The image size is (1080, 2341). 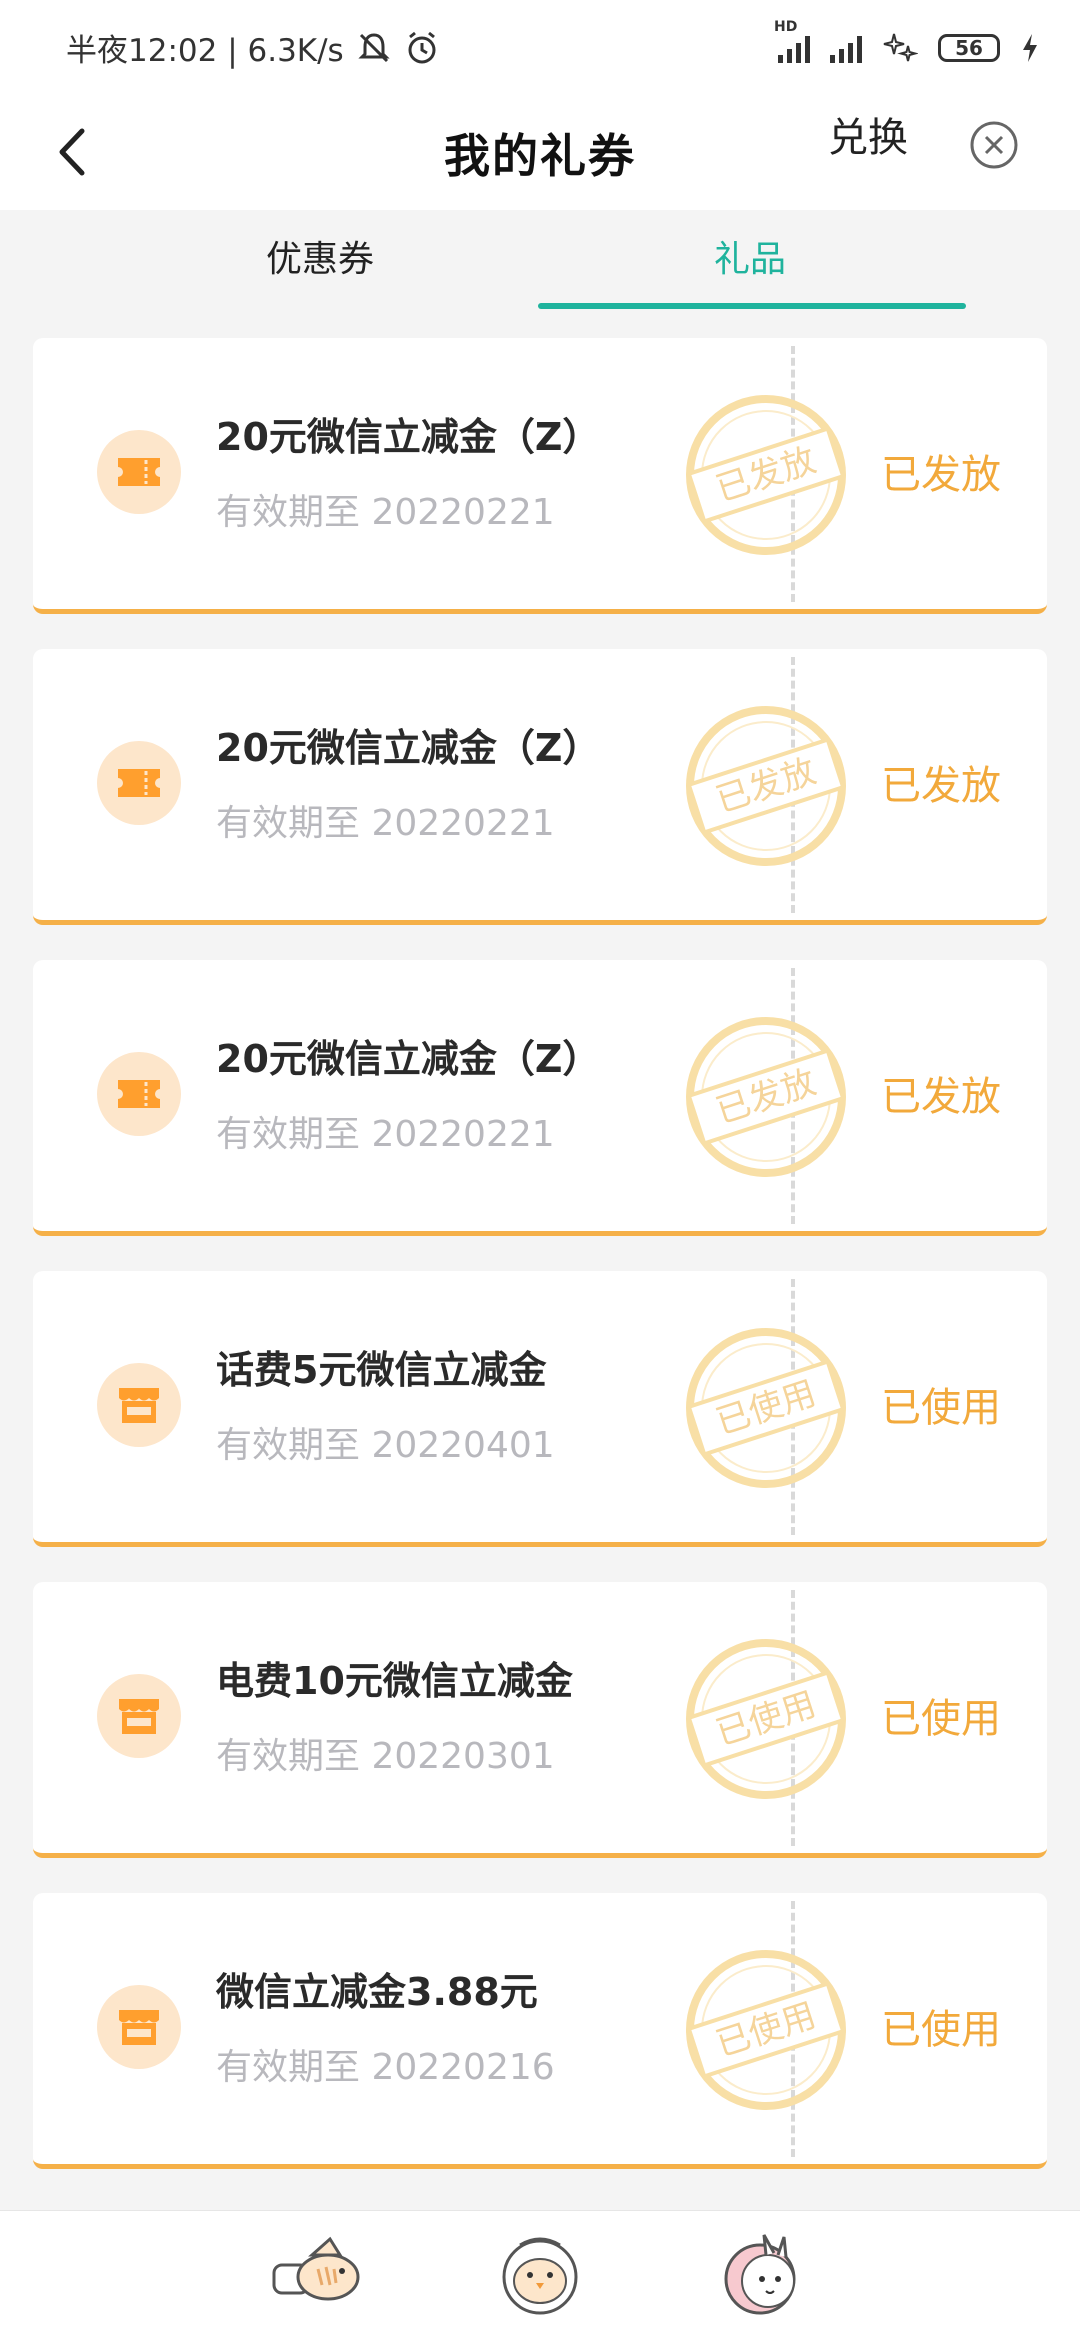 I want to click on gift-expiry: 有效期至 20220301, so click(x=385, y=1756).